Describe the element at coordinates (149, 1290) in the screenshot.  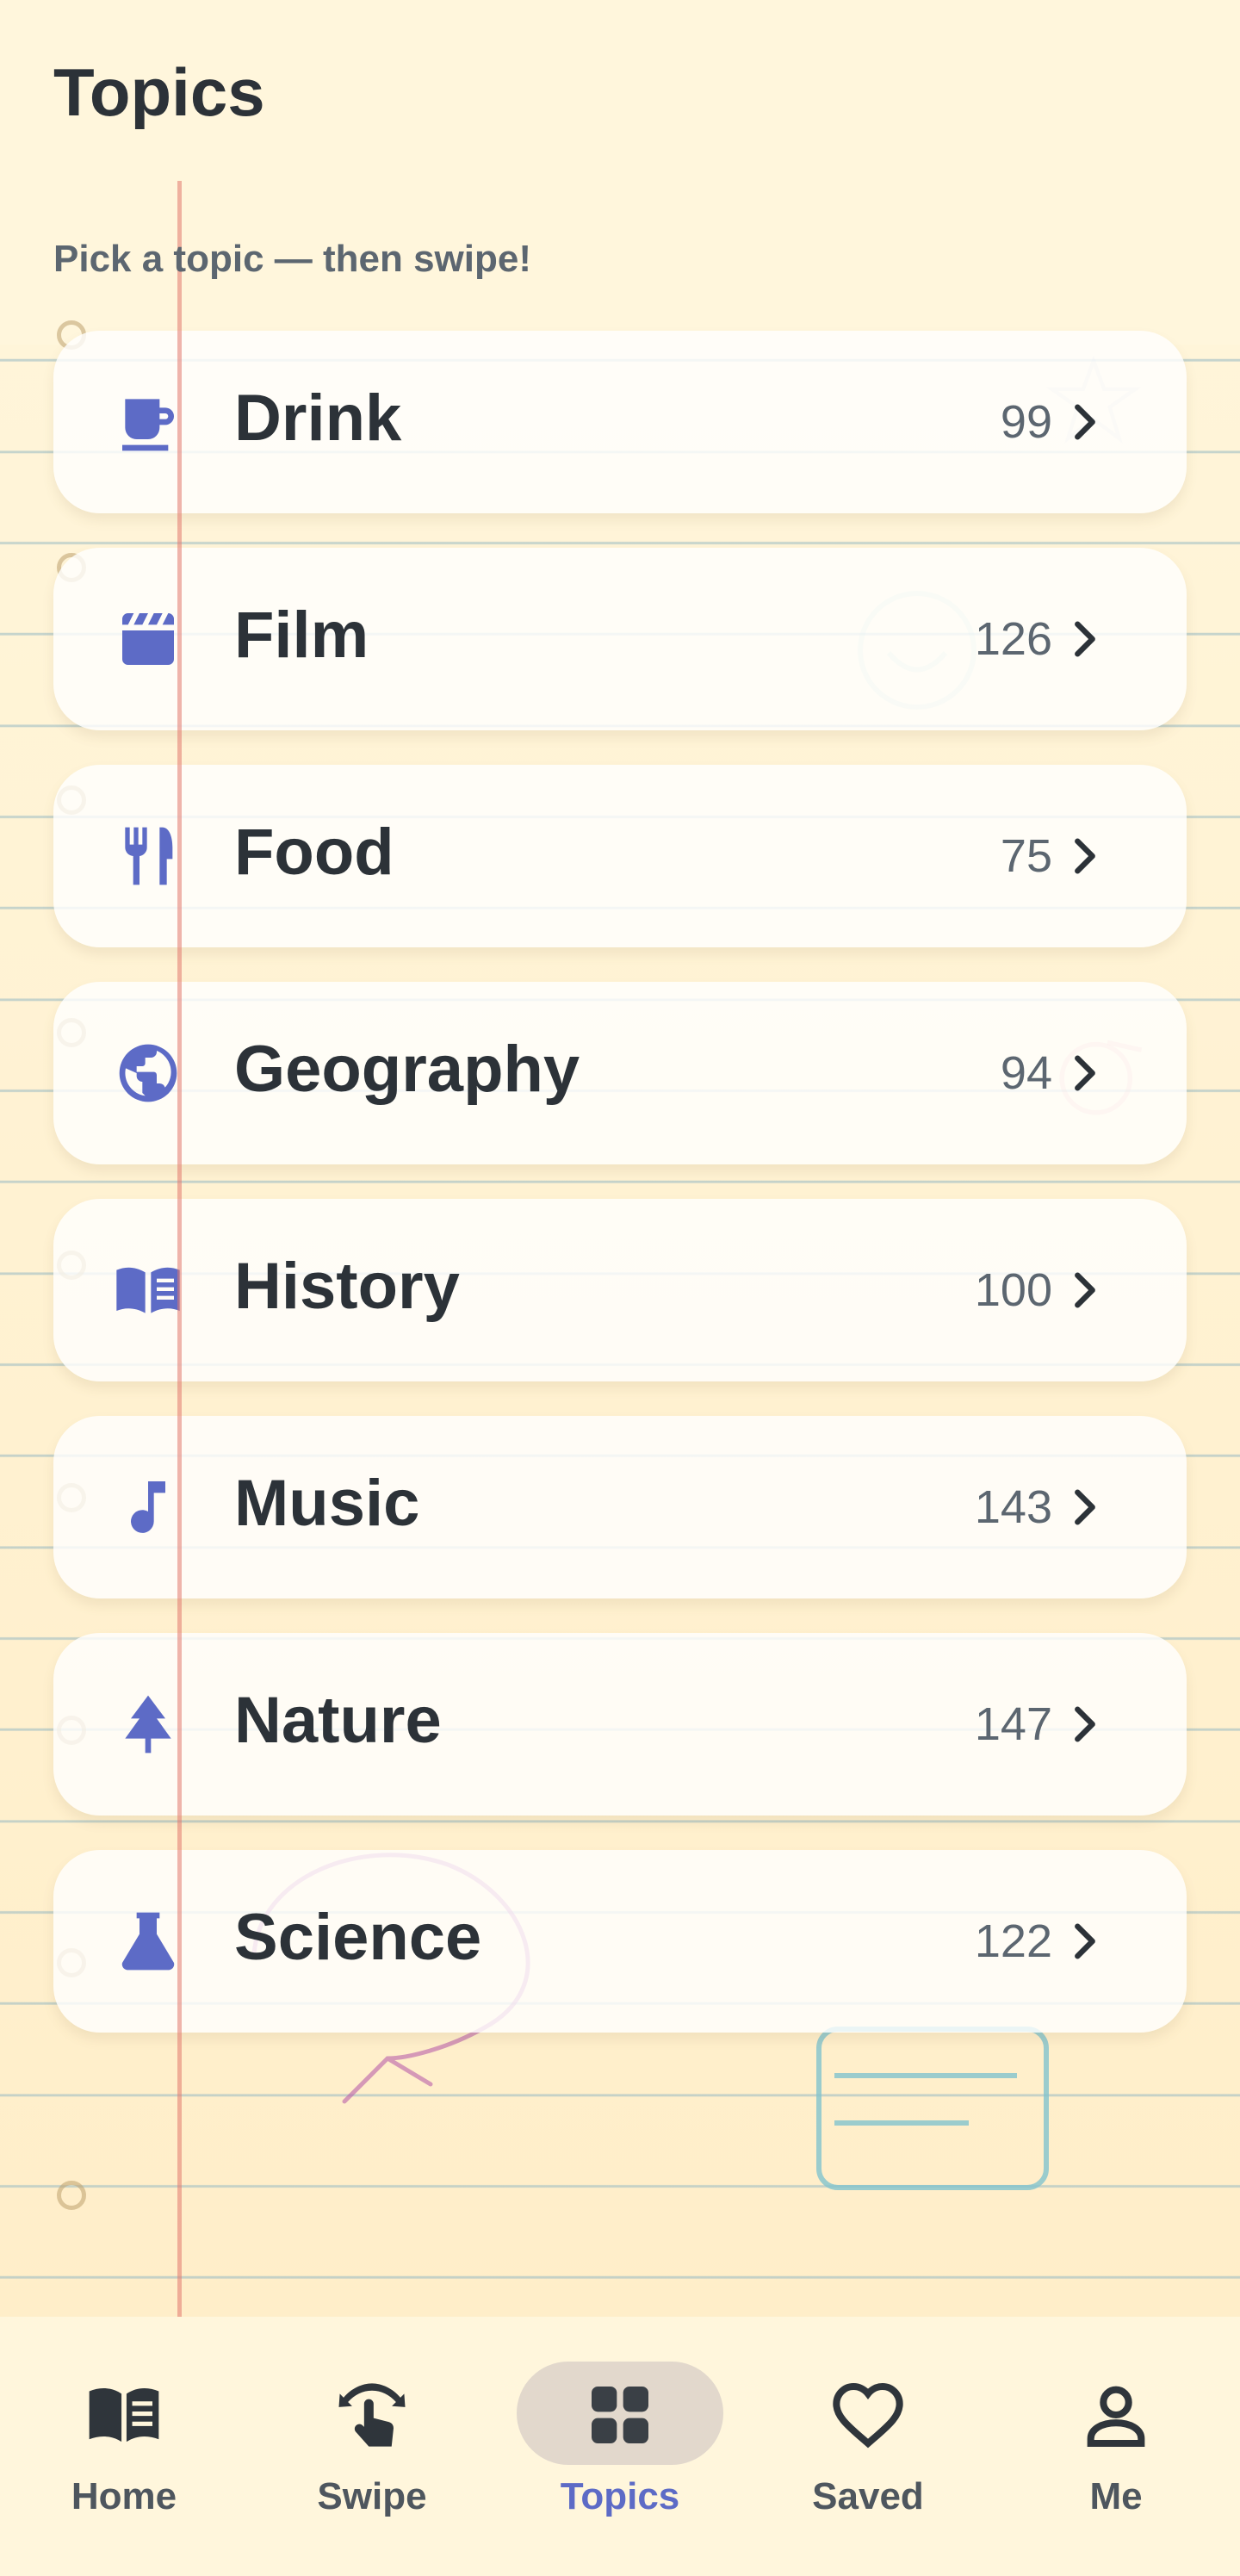
I see `open-book-icon` at that location.